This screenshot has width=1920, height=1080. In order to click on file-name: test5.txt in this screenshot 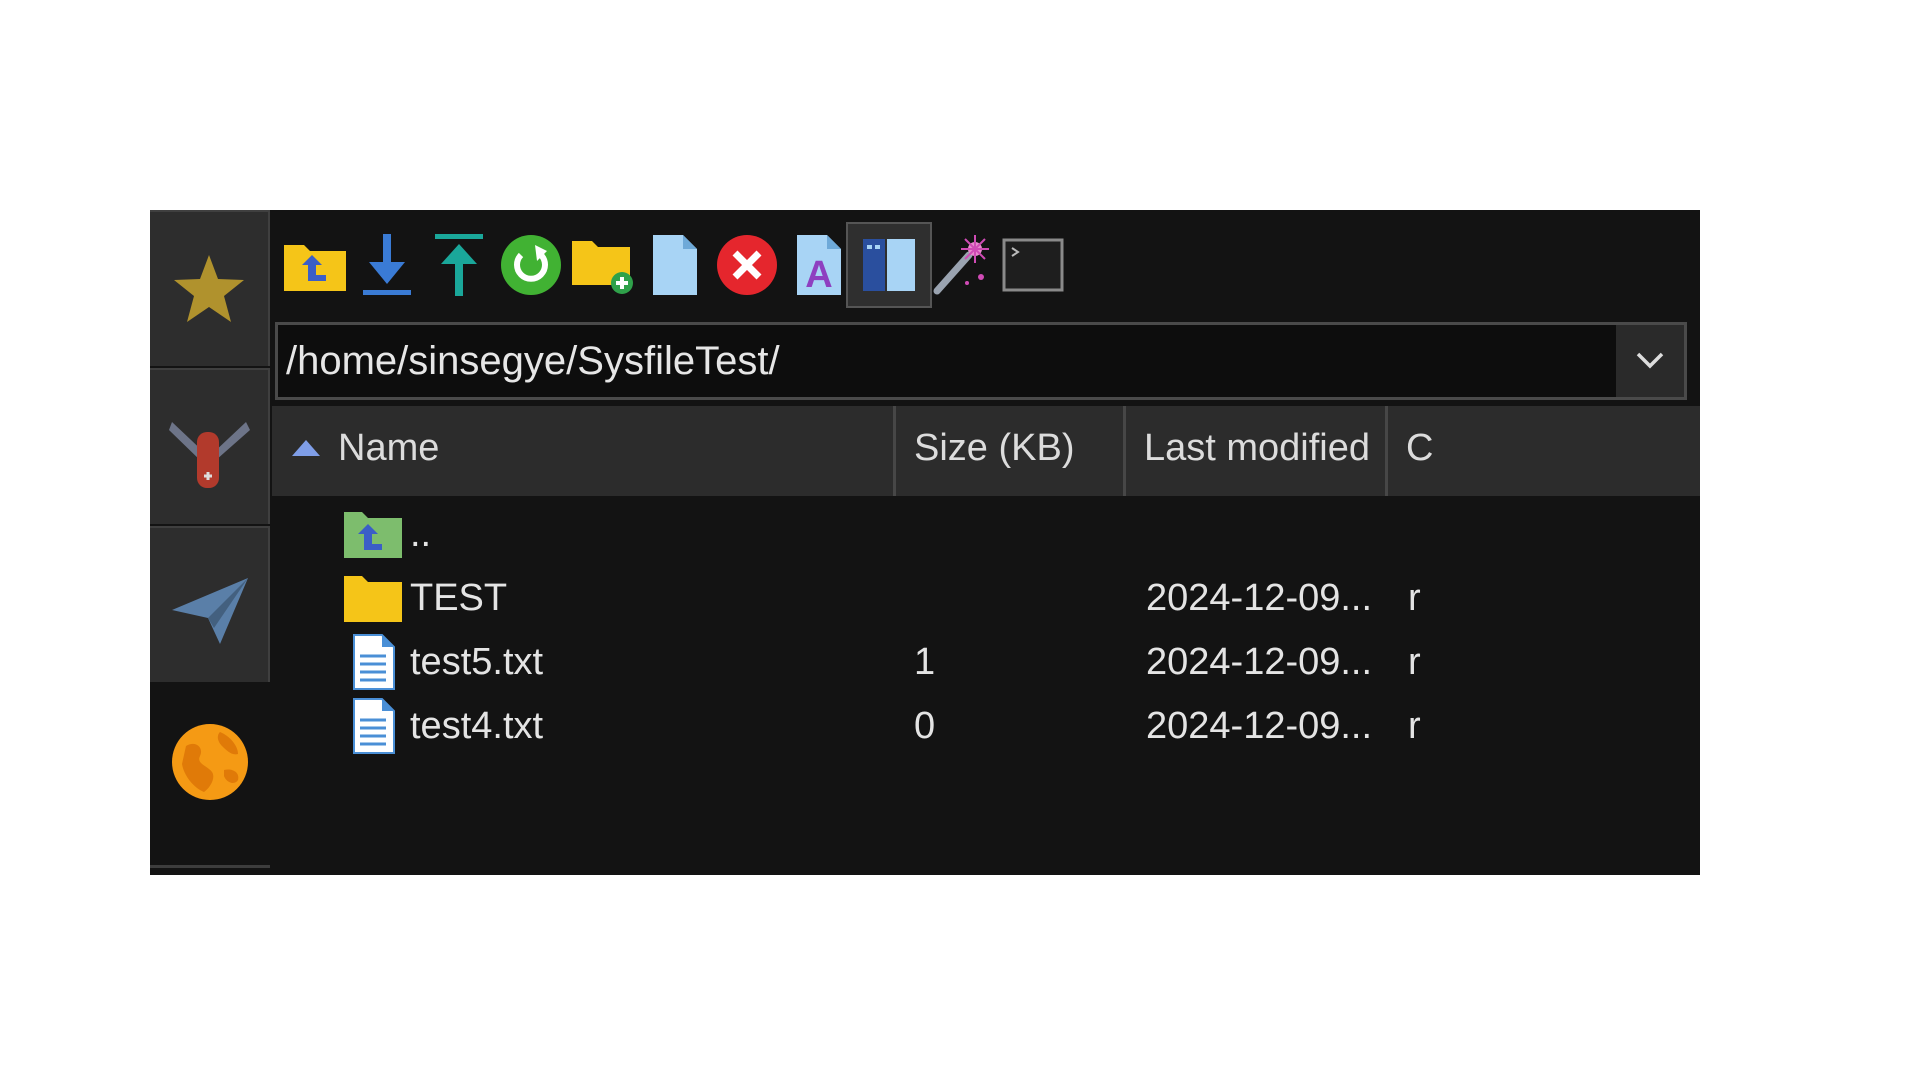, I will do `click(477, 662)`.